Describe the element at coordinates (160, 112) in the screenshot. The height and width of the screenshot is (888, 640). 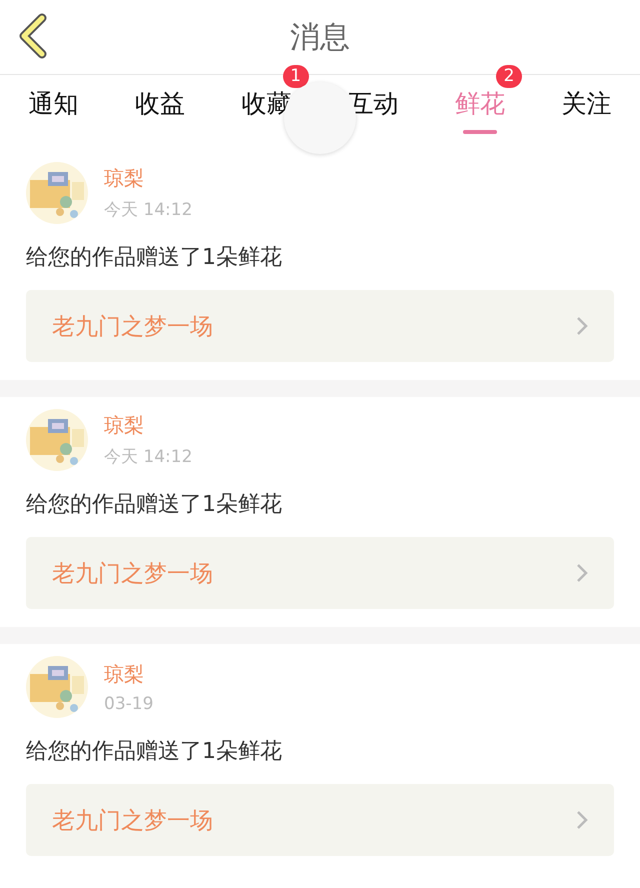
I see `tab: 收益` at that location.